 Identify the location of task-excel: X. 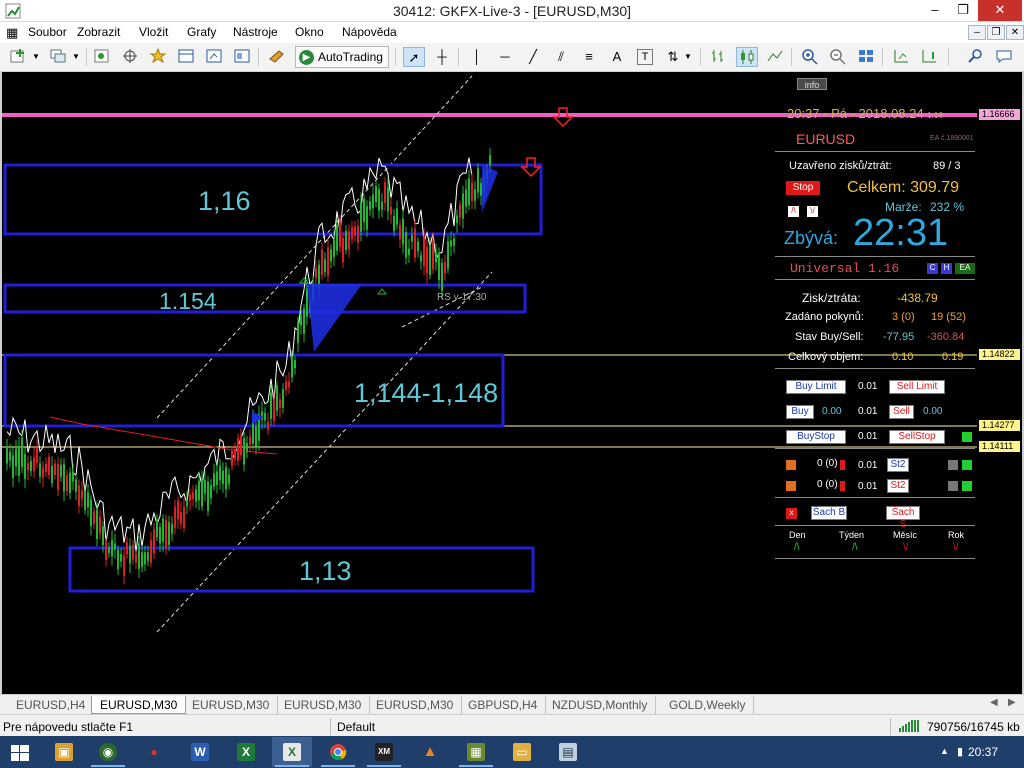
(246, 752).